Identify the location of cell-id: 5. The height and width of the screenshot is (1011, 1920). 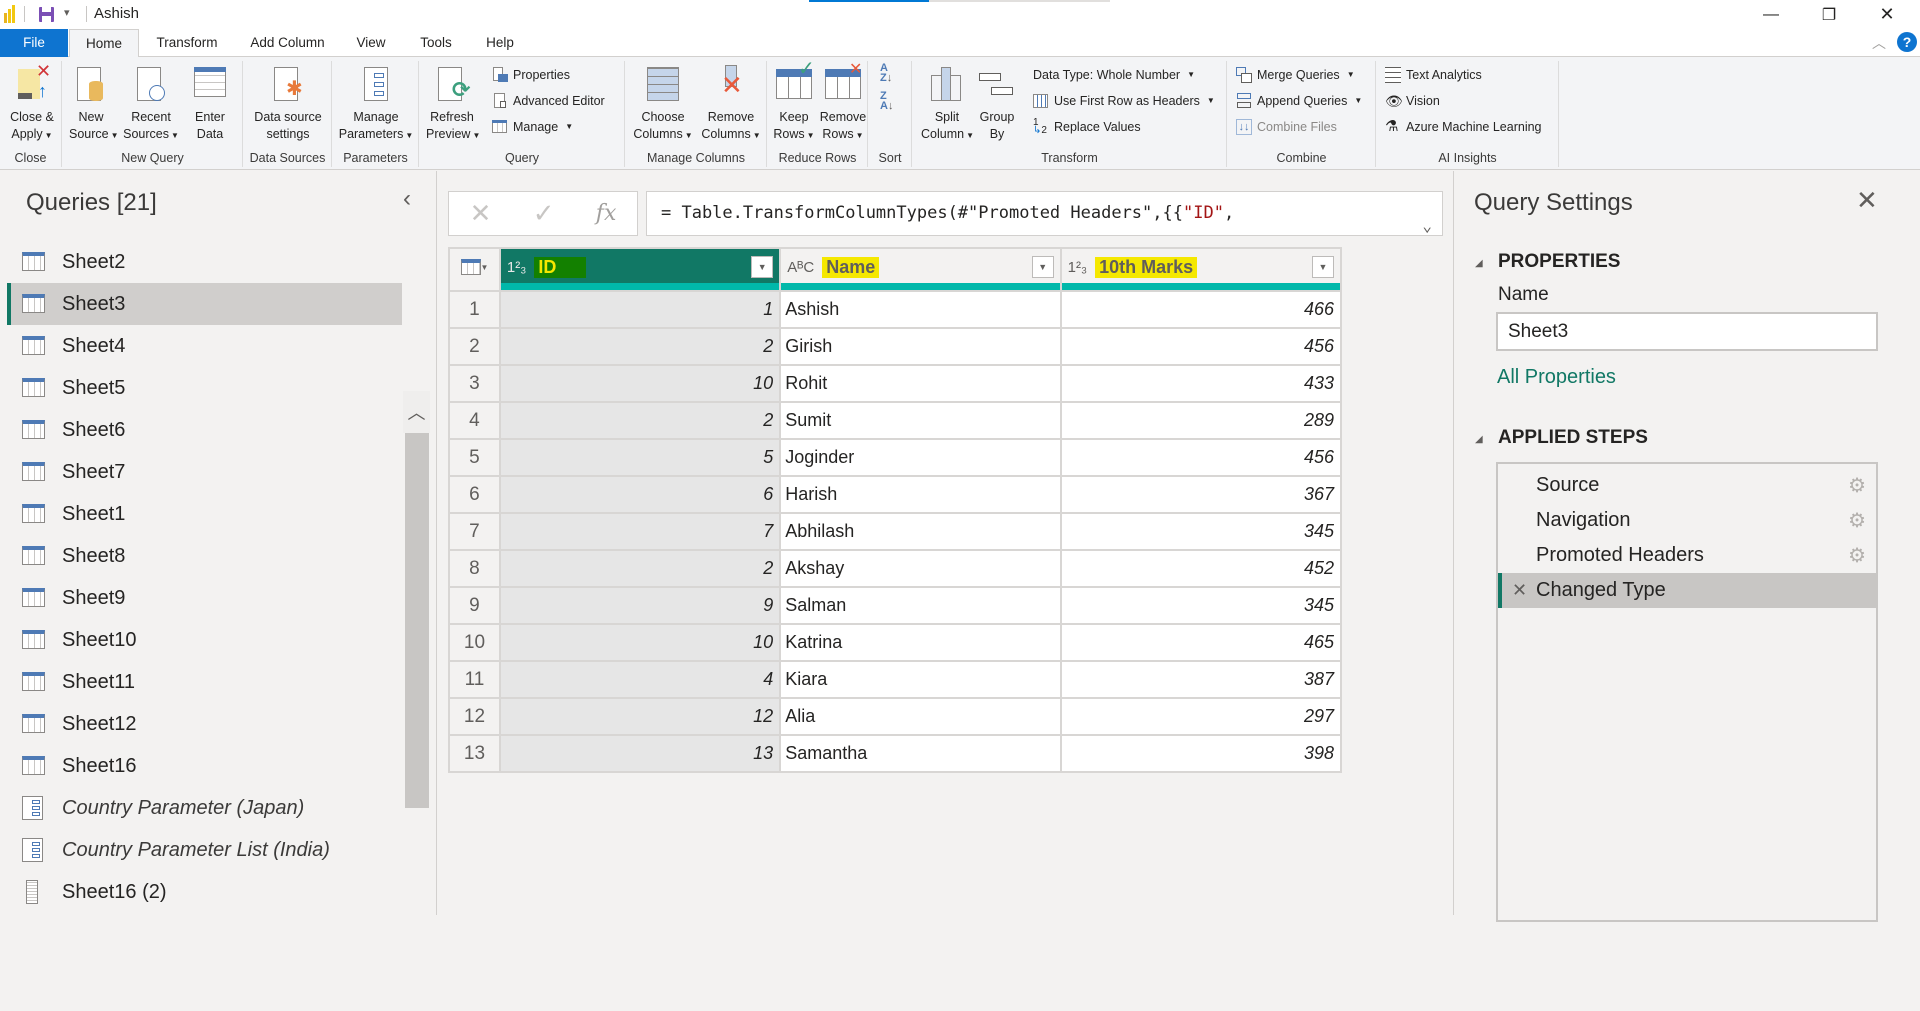
(640, 457).